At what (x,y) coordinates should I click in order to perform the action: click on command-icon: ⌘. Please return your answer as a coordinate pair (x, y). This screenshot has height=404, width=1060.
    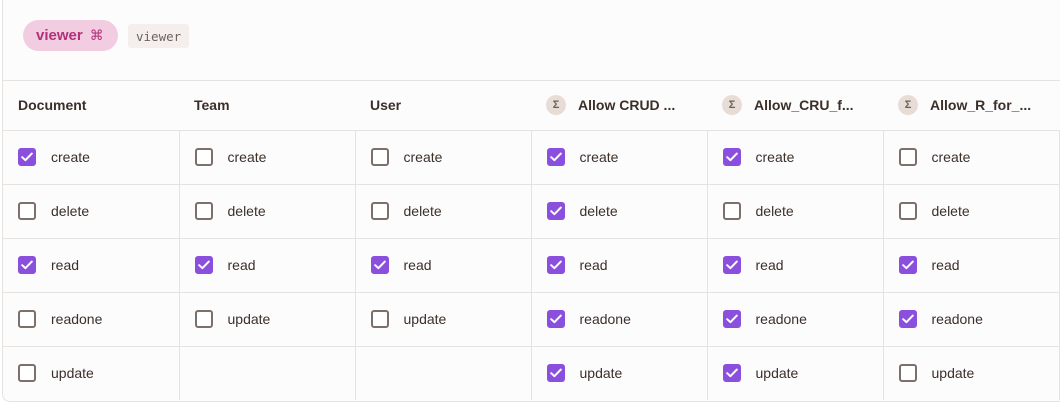
    Looking at the image, I should click on (96, 35).